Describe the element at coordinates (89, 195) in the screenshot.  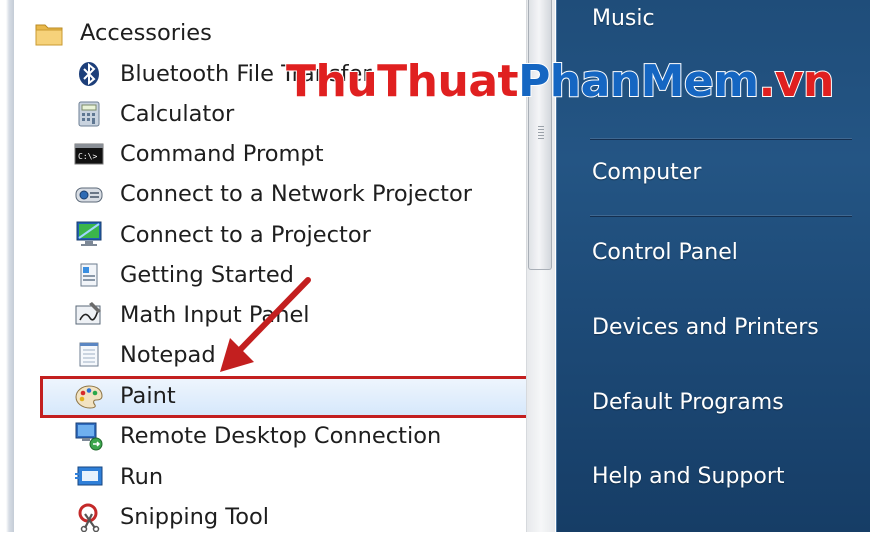
I see `network-projector-icon` at that location.